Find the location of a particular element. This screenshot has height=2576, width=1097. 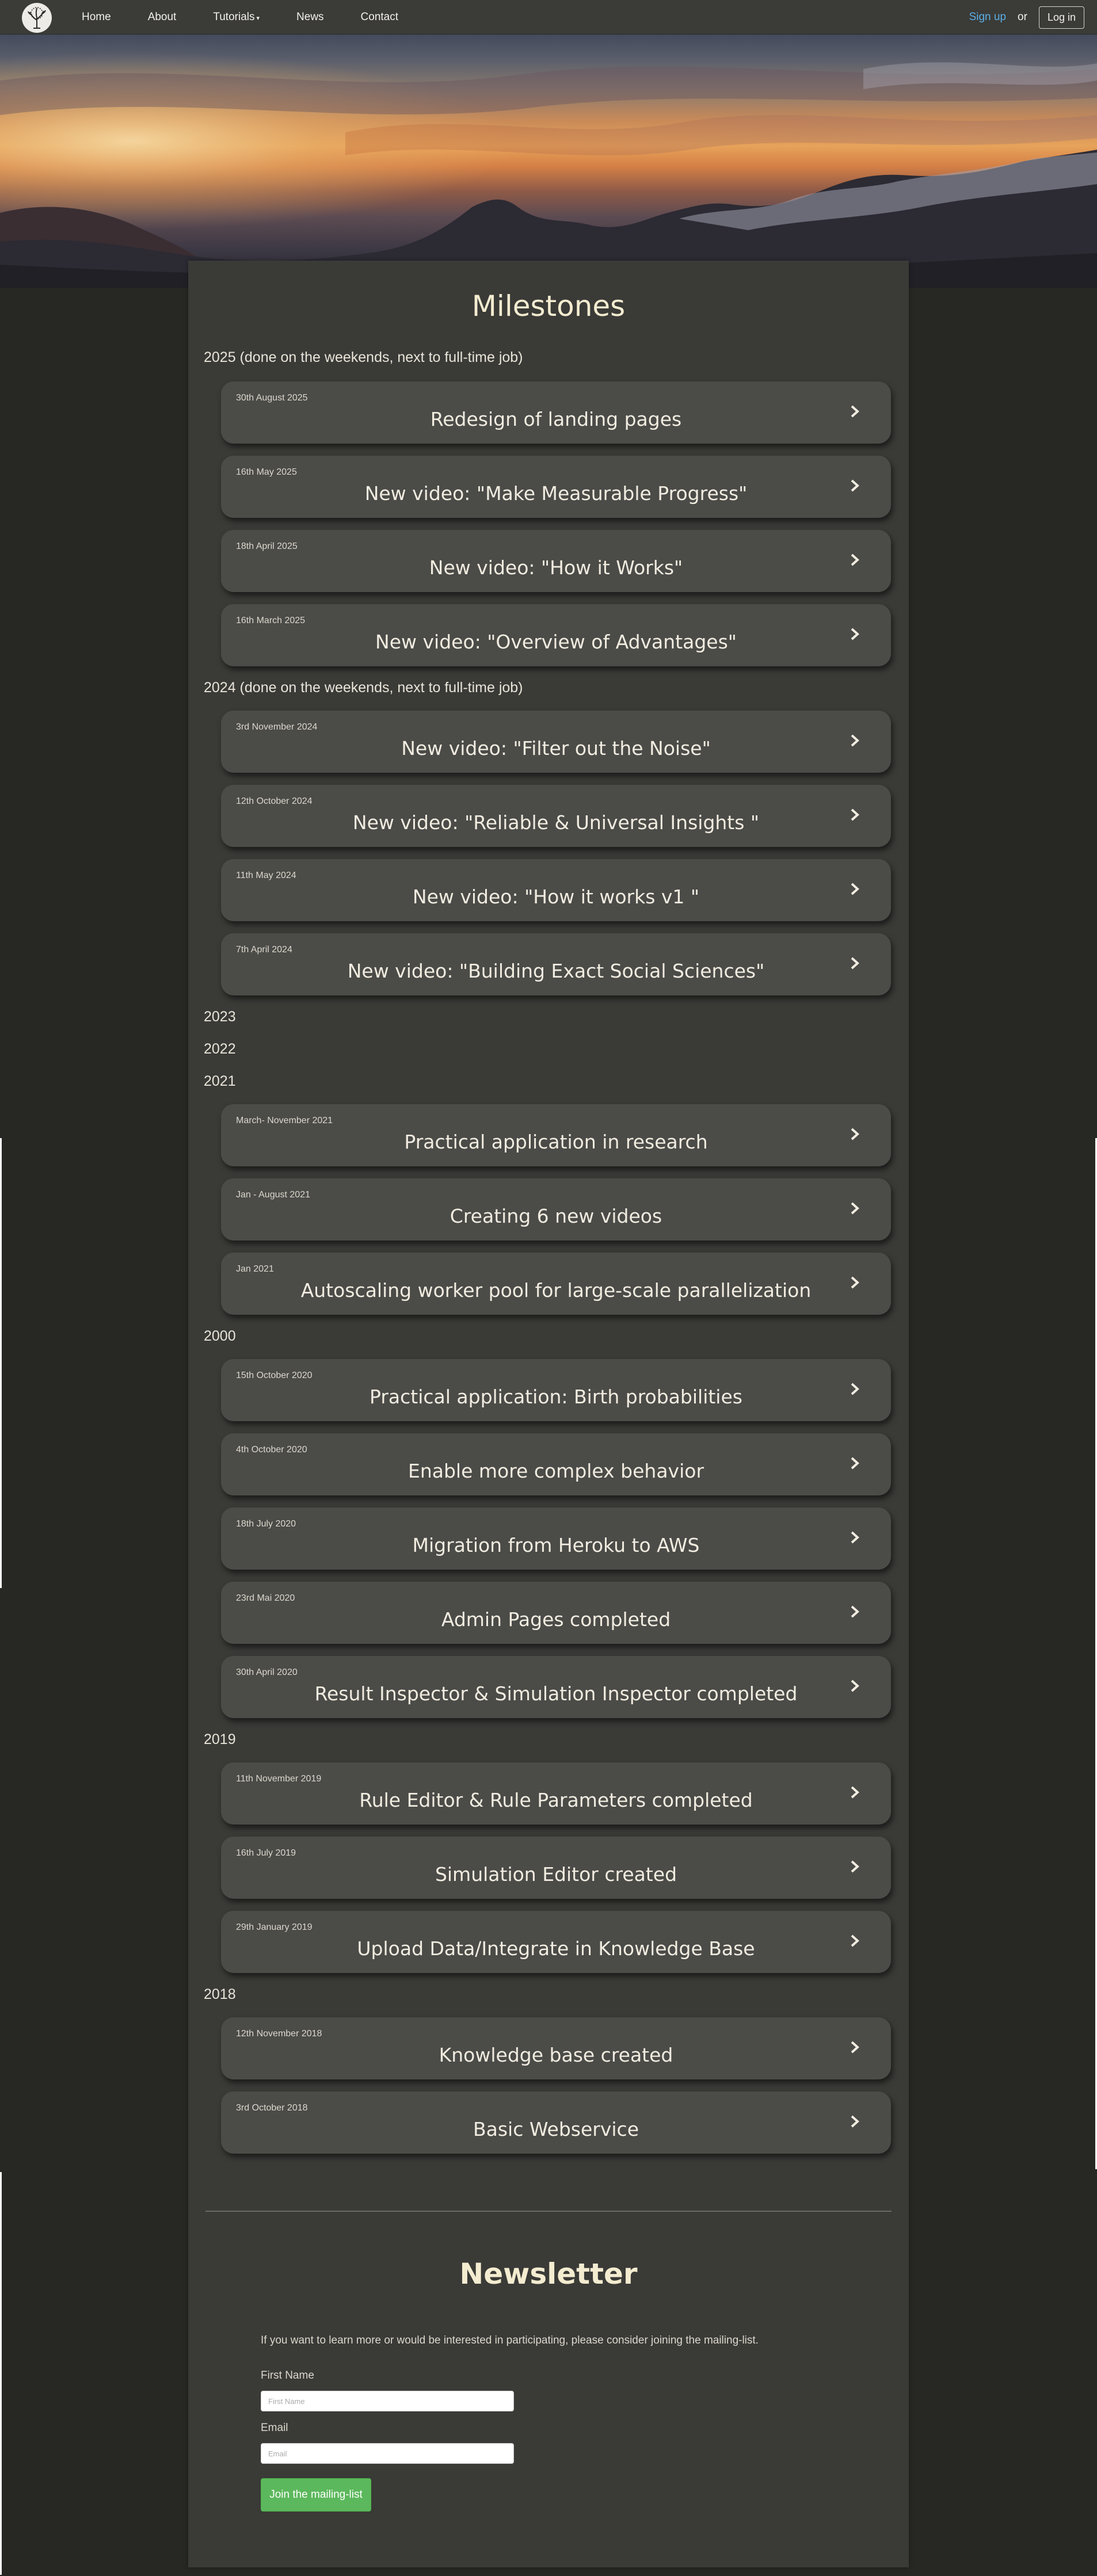

milestone-title: Rule Editor & Rule Parameters completed is located at coordinates (556, 1800).